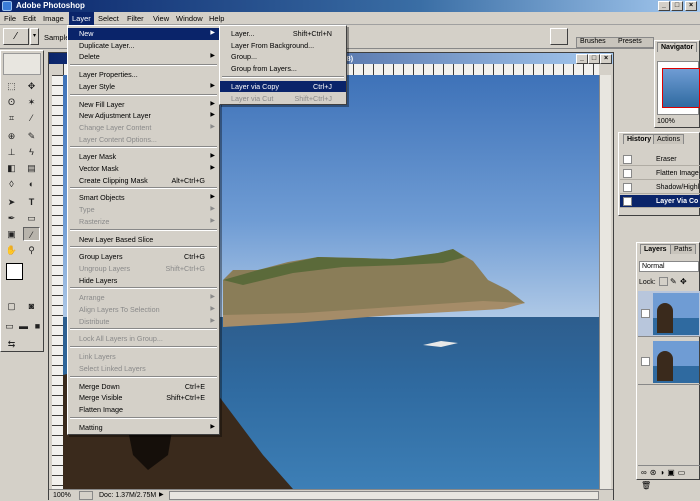 The width and height of the screenshot is (700, 501). Describe the element at coordinates (143, 428) in the screenshot. I see `layer_menu-item: Matting ▶` at that location.